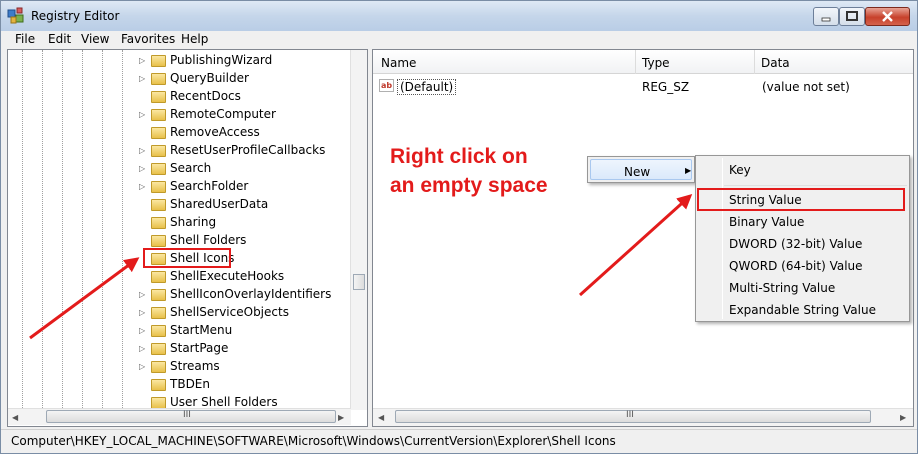 The image size is (918, 454). I want to click on tree-node: ShellExecuteHooks, so click(178, 277).